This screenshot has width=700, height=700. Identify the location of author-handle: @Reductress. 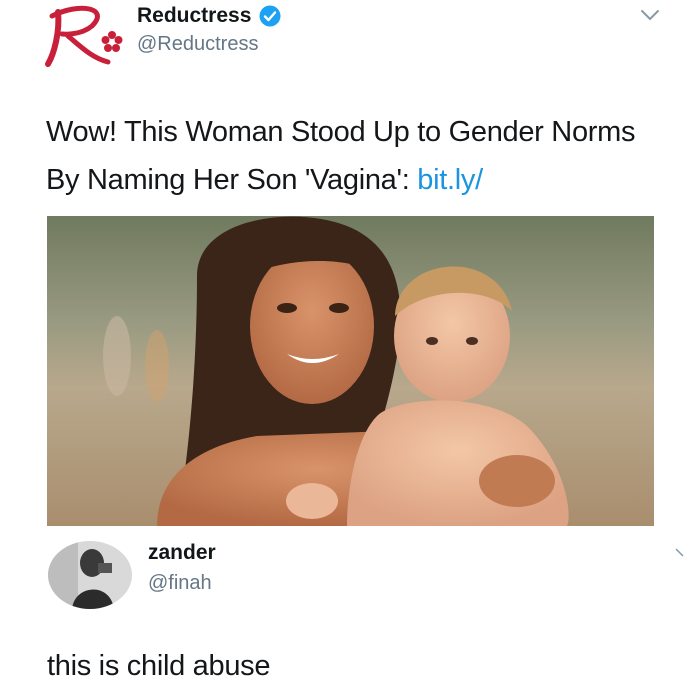
(197, 44).